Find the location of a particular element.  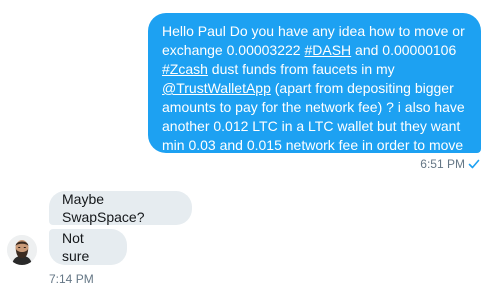

avatar is located at coordinates (22, 250).